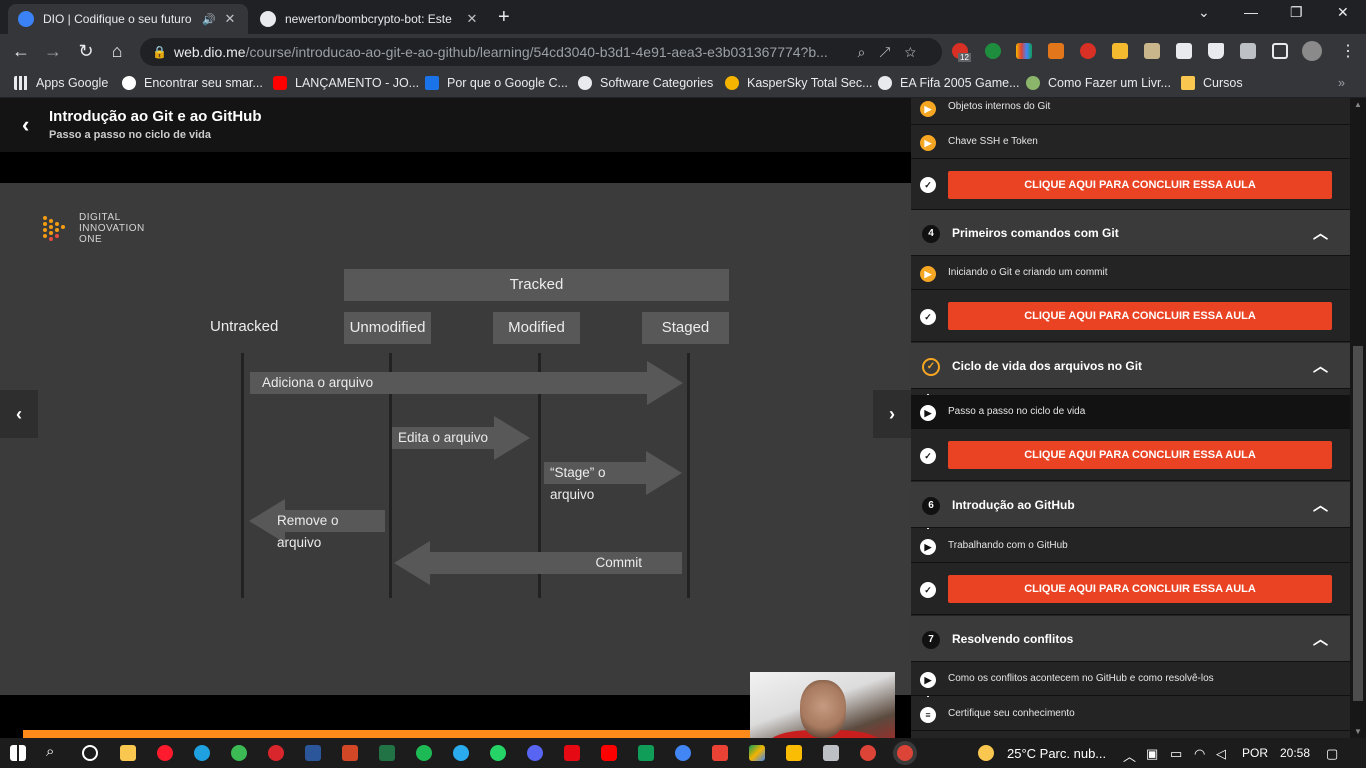  I want to click on google-drive-icon, so click(757, 753).